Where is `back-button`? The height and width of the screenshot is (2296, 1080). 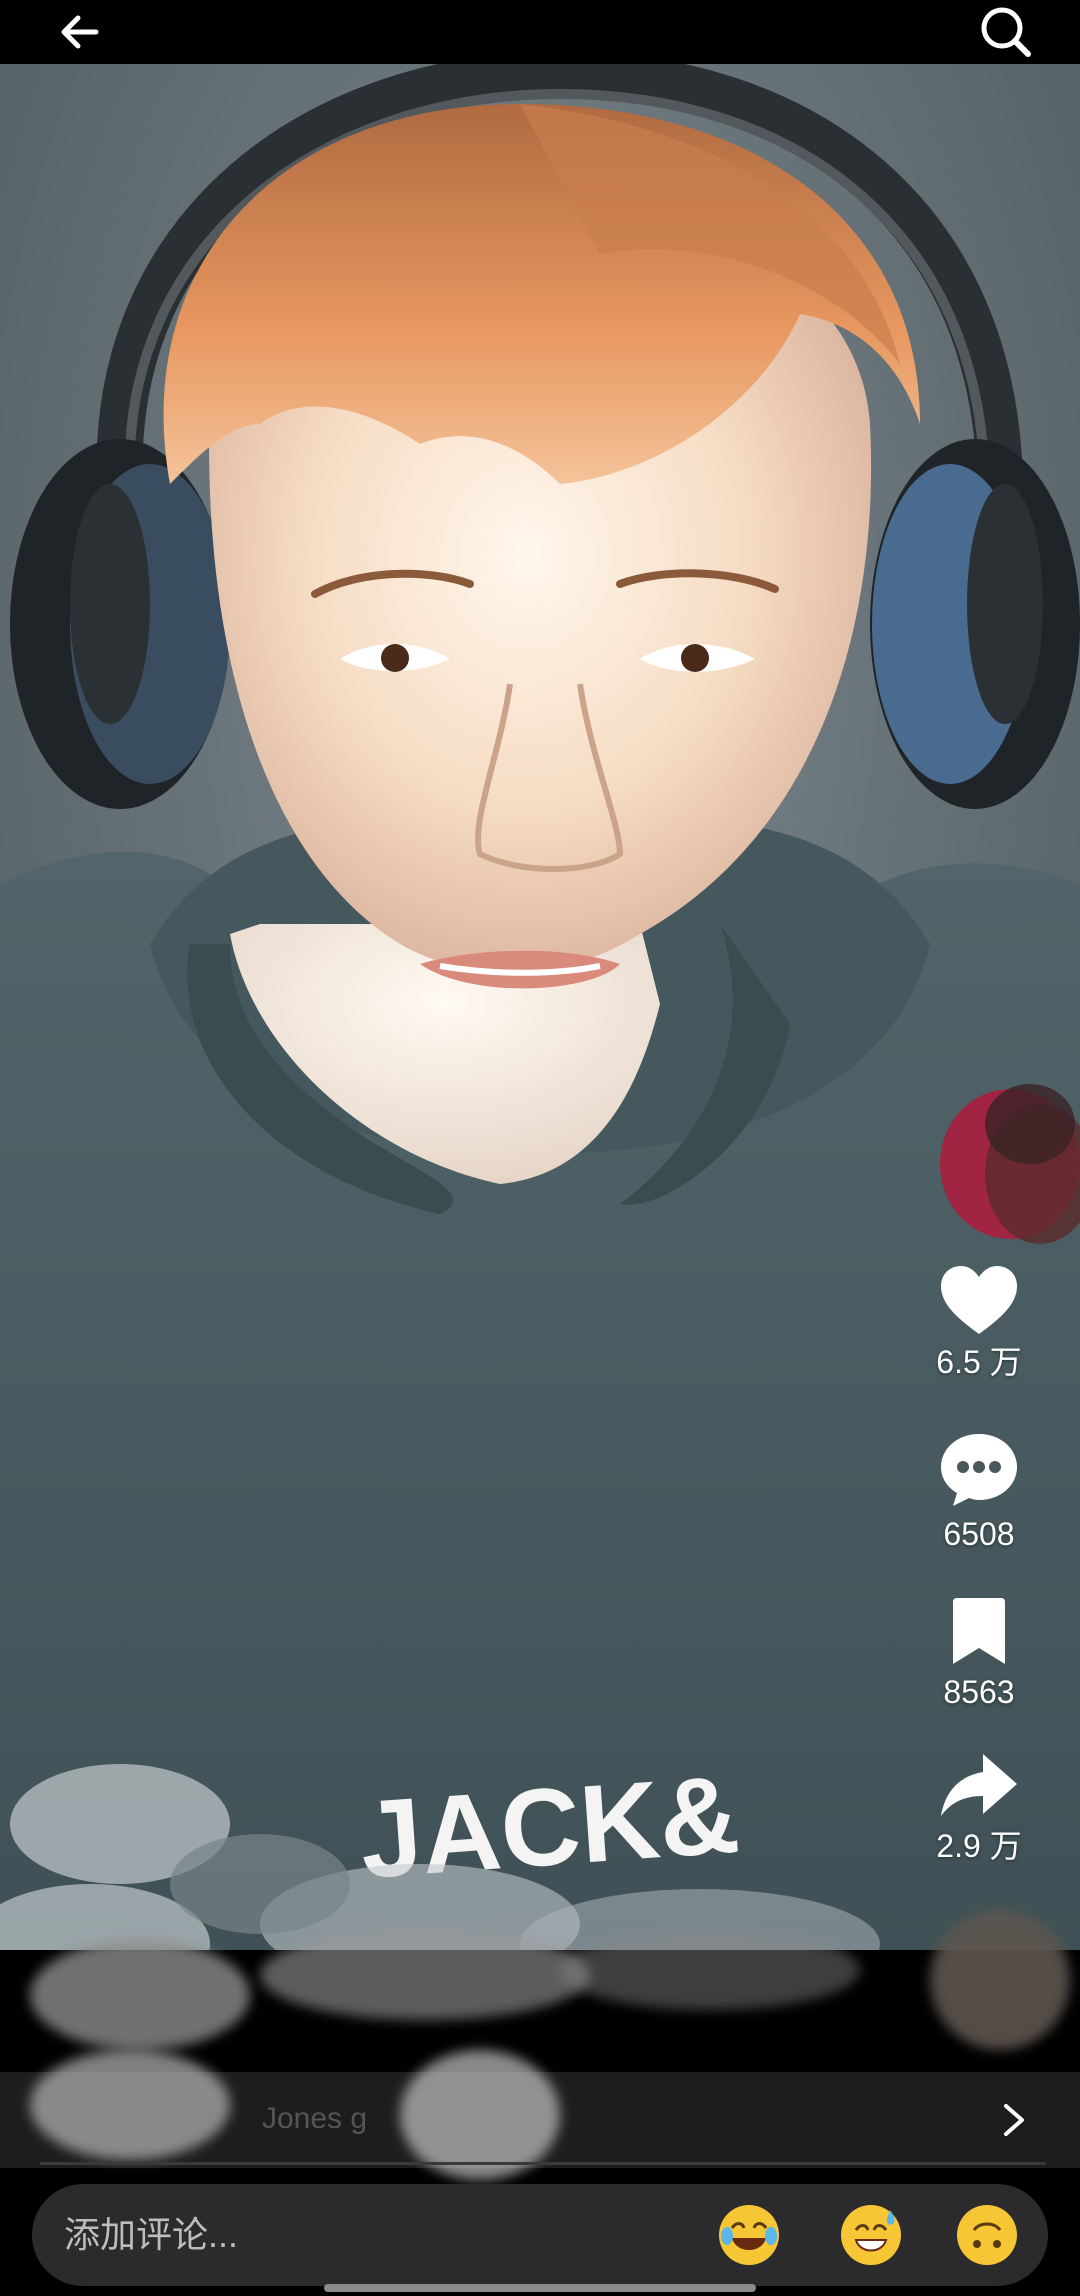 back-button is located at coordinates (80, 32).